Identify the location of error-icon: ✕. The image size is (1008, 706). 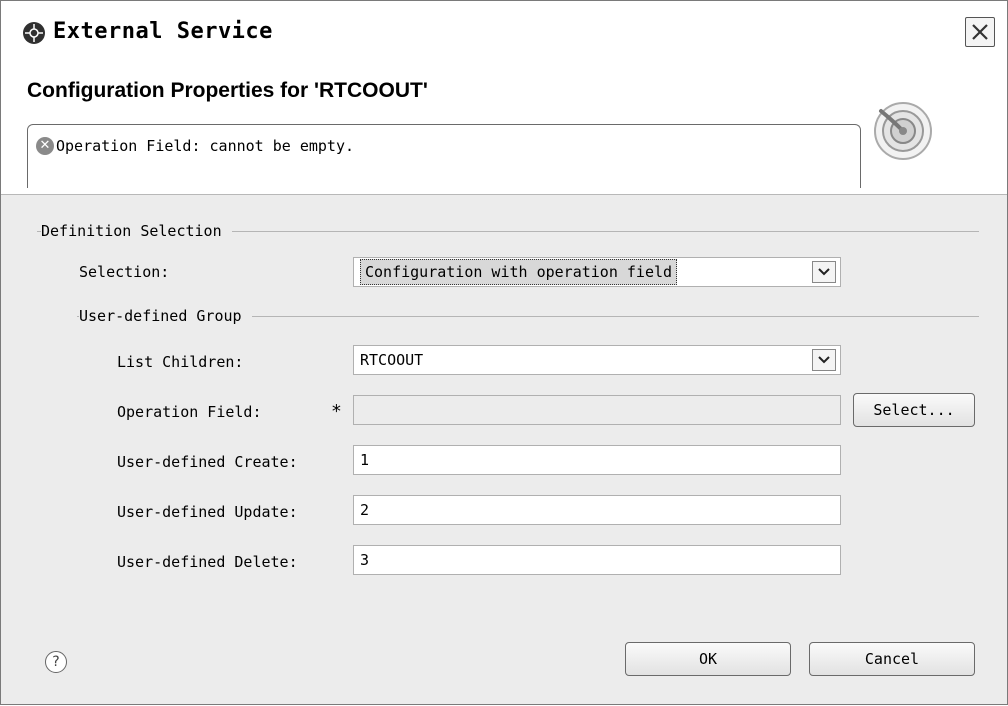
(45, 146).